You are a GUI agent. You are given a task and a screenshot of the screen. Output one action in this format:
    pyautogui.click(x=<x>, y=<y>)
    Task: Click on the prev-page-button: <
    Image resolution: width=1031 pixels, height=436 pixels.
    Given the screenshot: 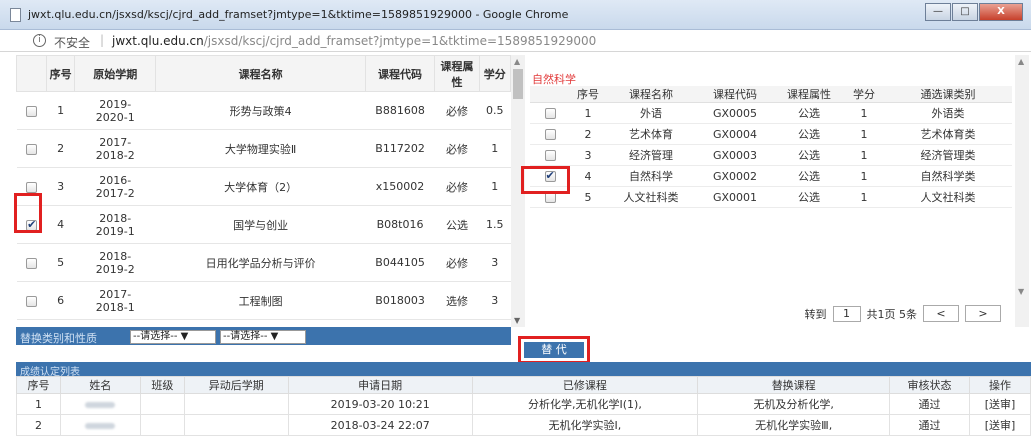 What is the action you would take?
    pyautogui.click(x=941, y=313)
    